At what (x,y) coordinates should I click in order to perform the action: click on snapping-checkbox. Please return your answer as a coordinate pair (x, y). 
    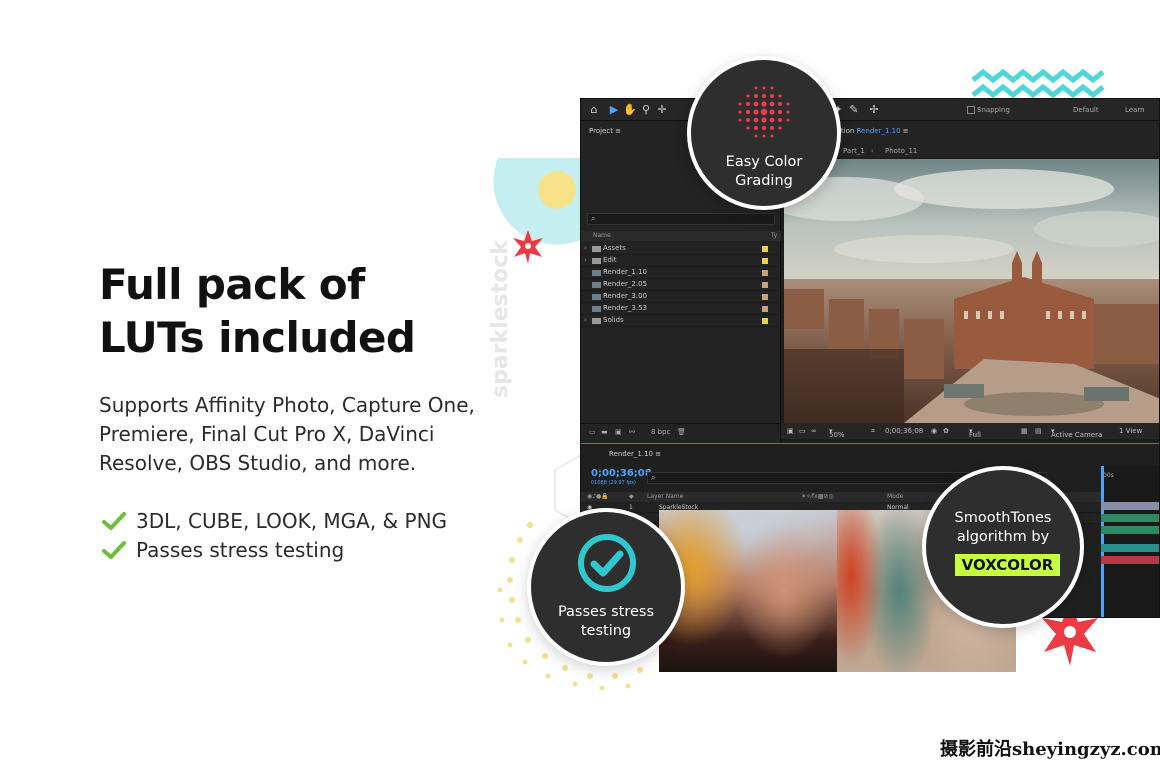
    Looking at the image, I should click on (971, 110).